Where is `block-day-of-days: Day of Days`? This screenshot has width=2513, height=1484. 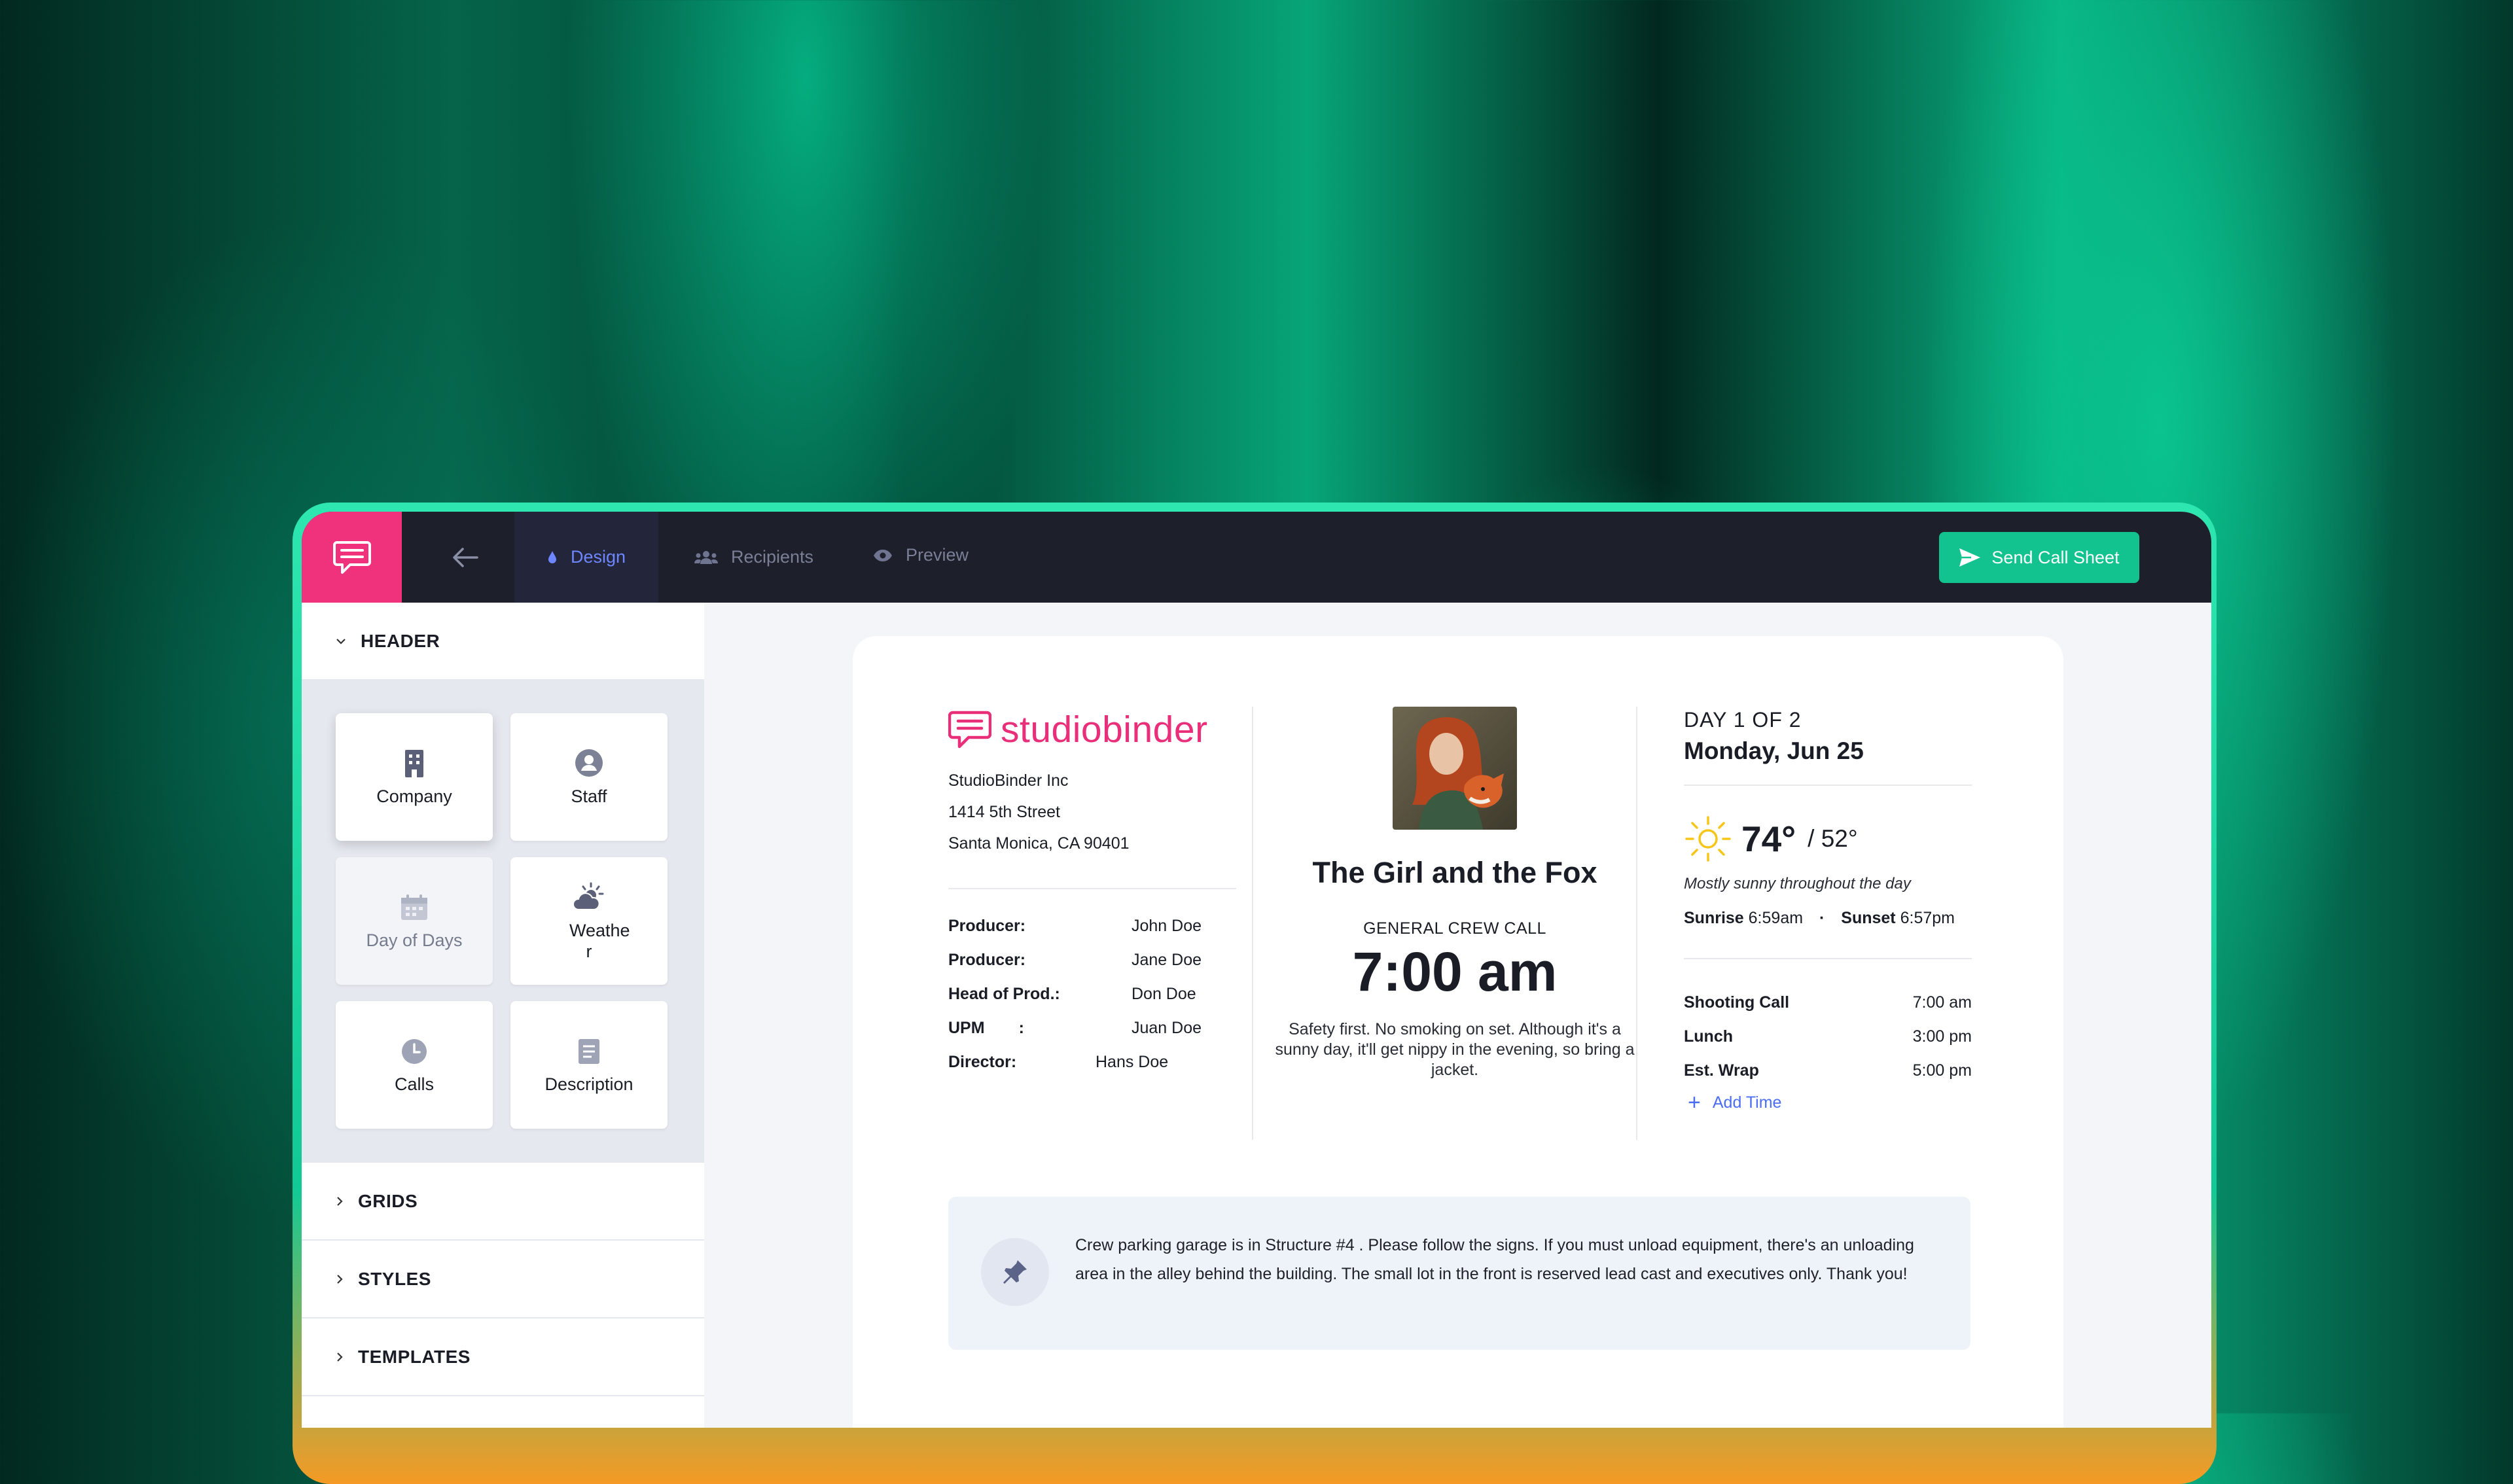
block-day-of-days: Day of Days is located at coordinates (414, 921).